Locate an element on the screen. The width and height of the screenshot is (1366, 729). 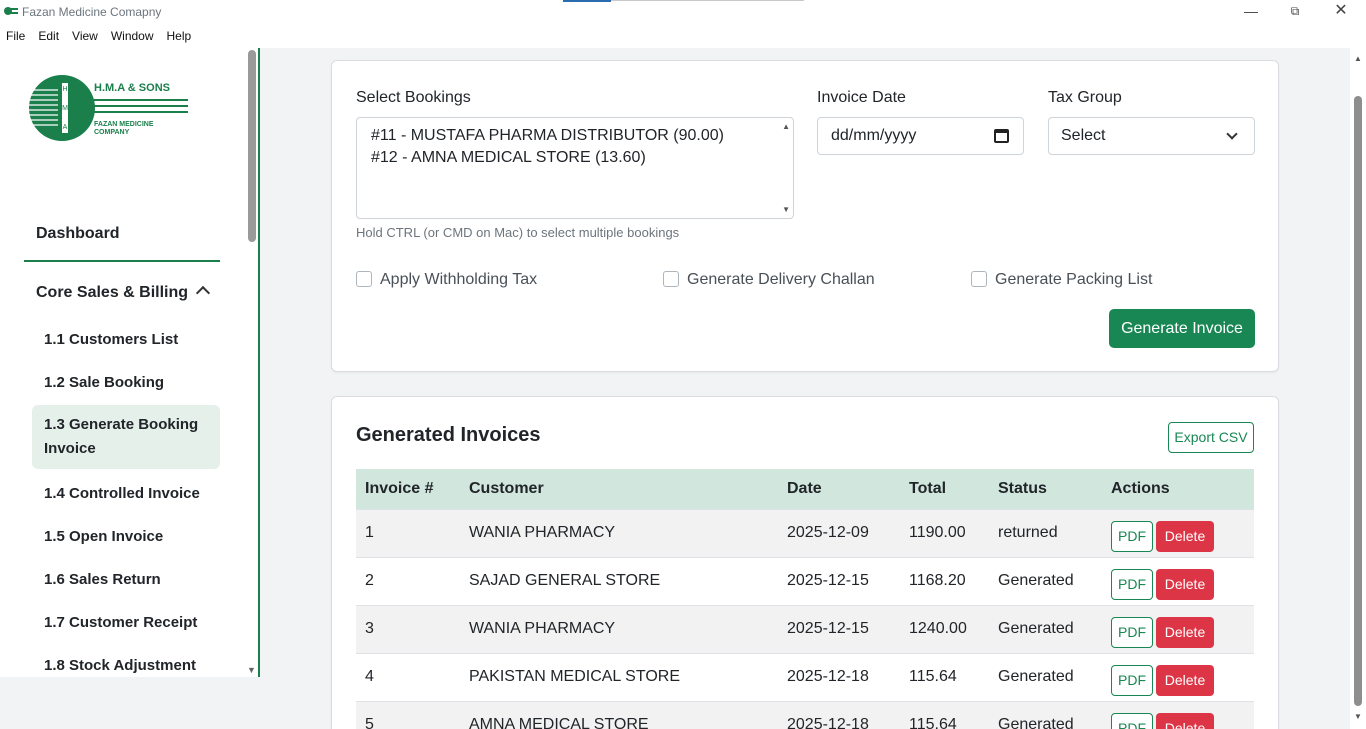
menu-window: Window is located at coordinates (132, 36).